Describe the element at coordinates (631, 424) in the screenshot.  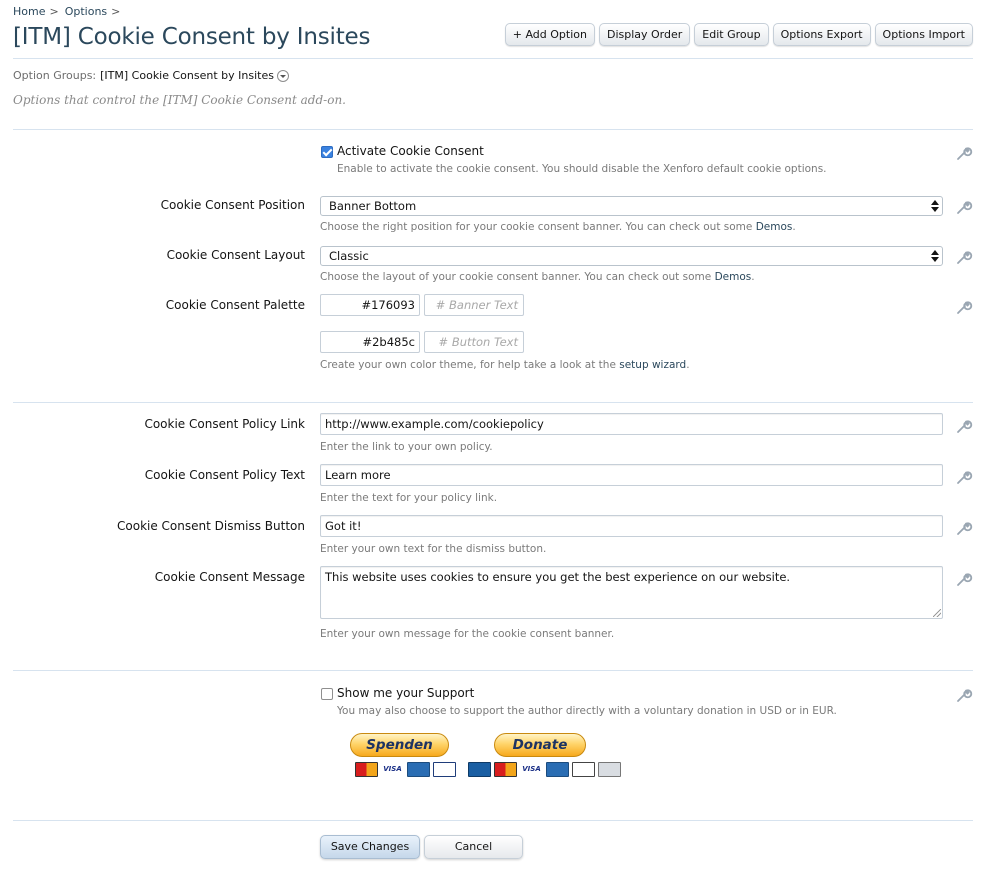
I see `policy-link-input: http://www.example.com/cookiepolicy` at that location.